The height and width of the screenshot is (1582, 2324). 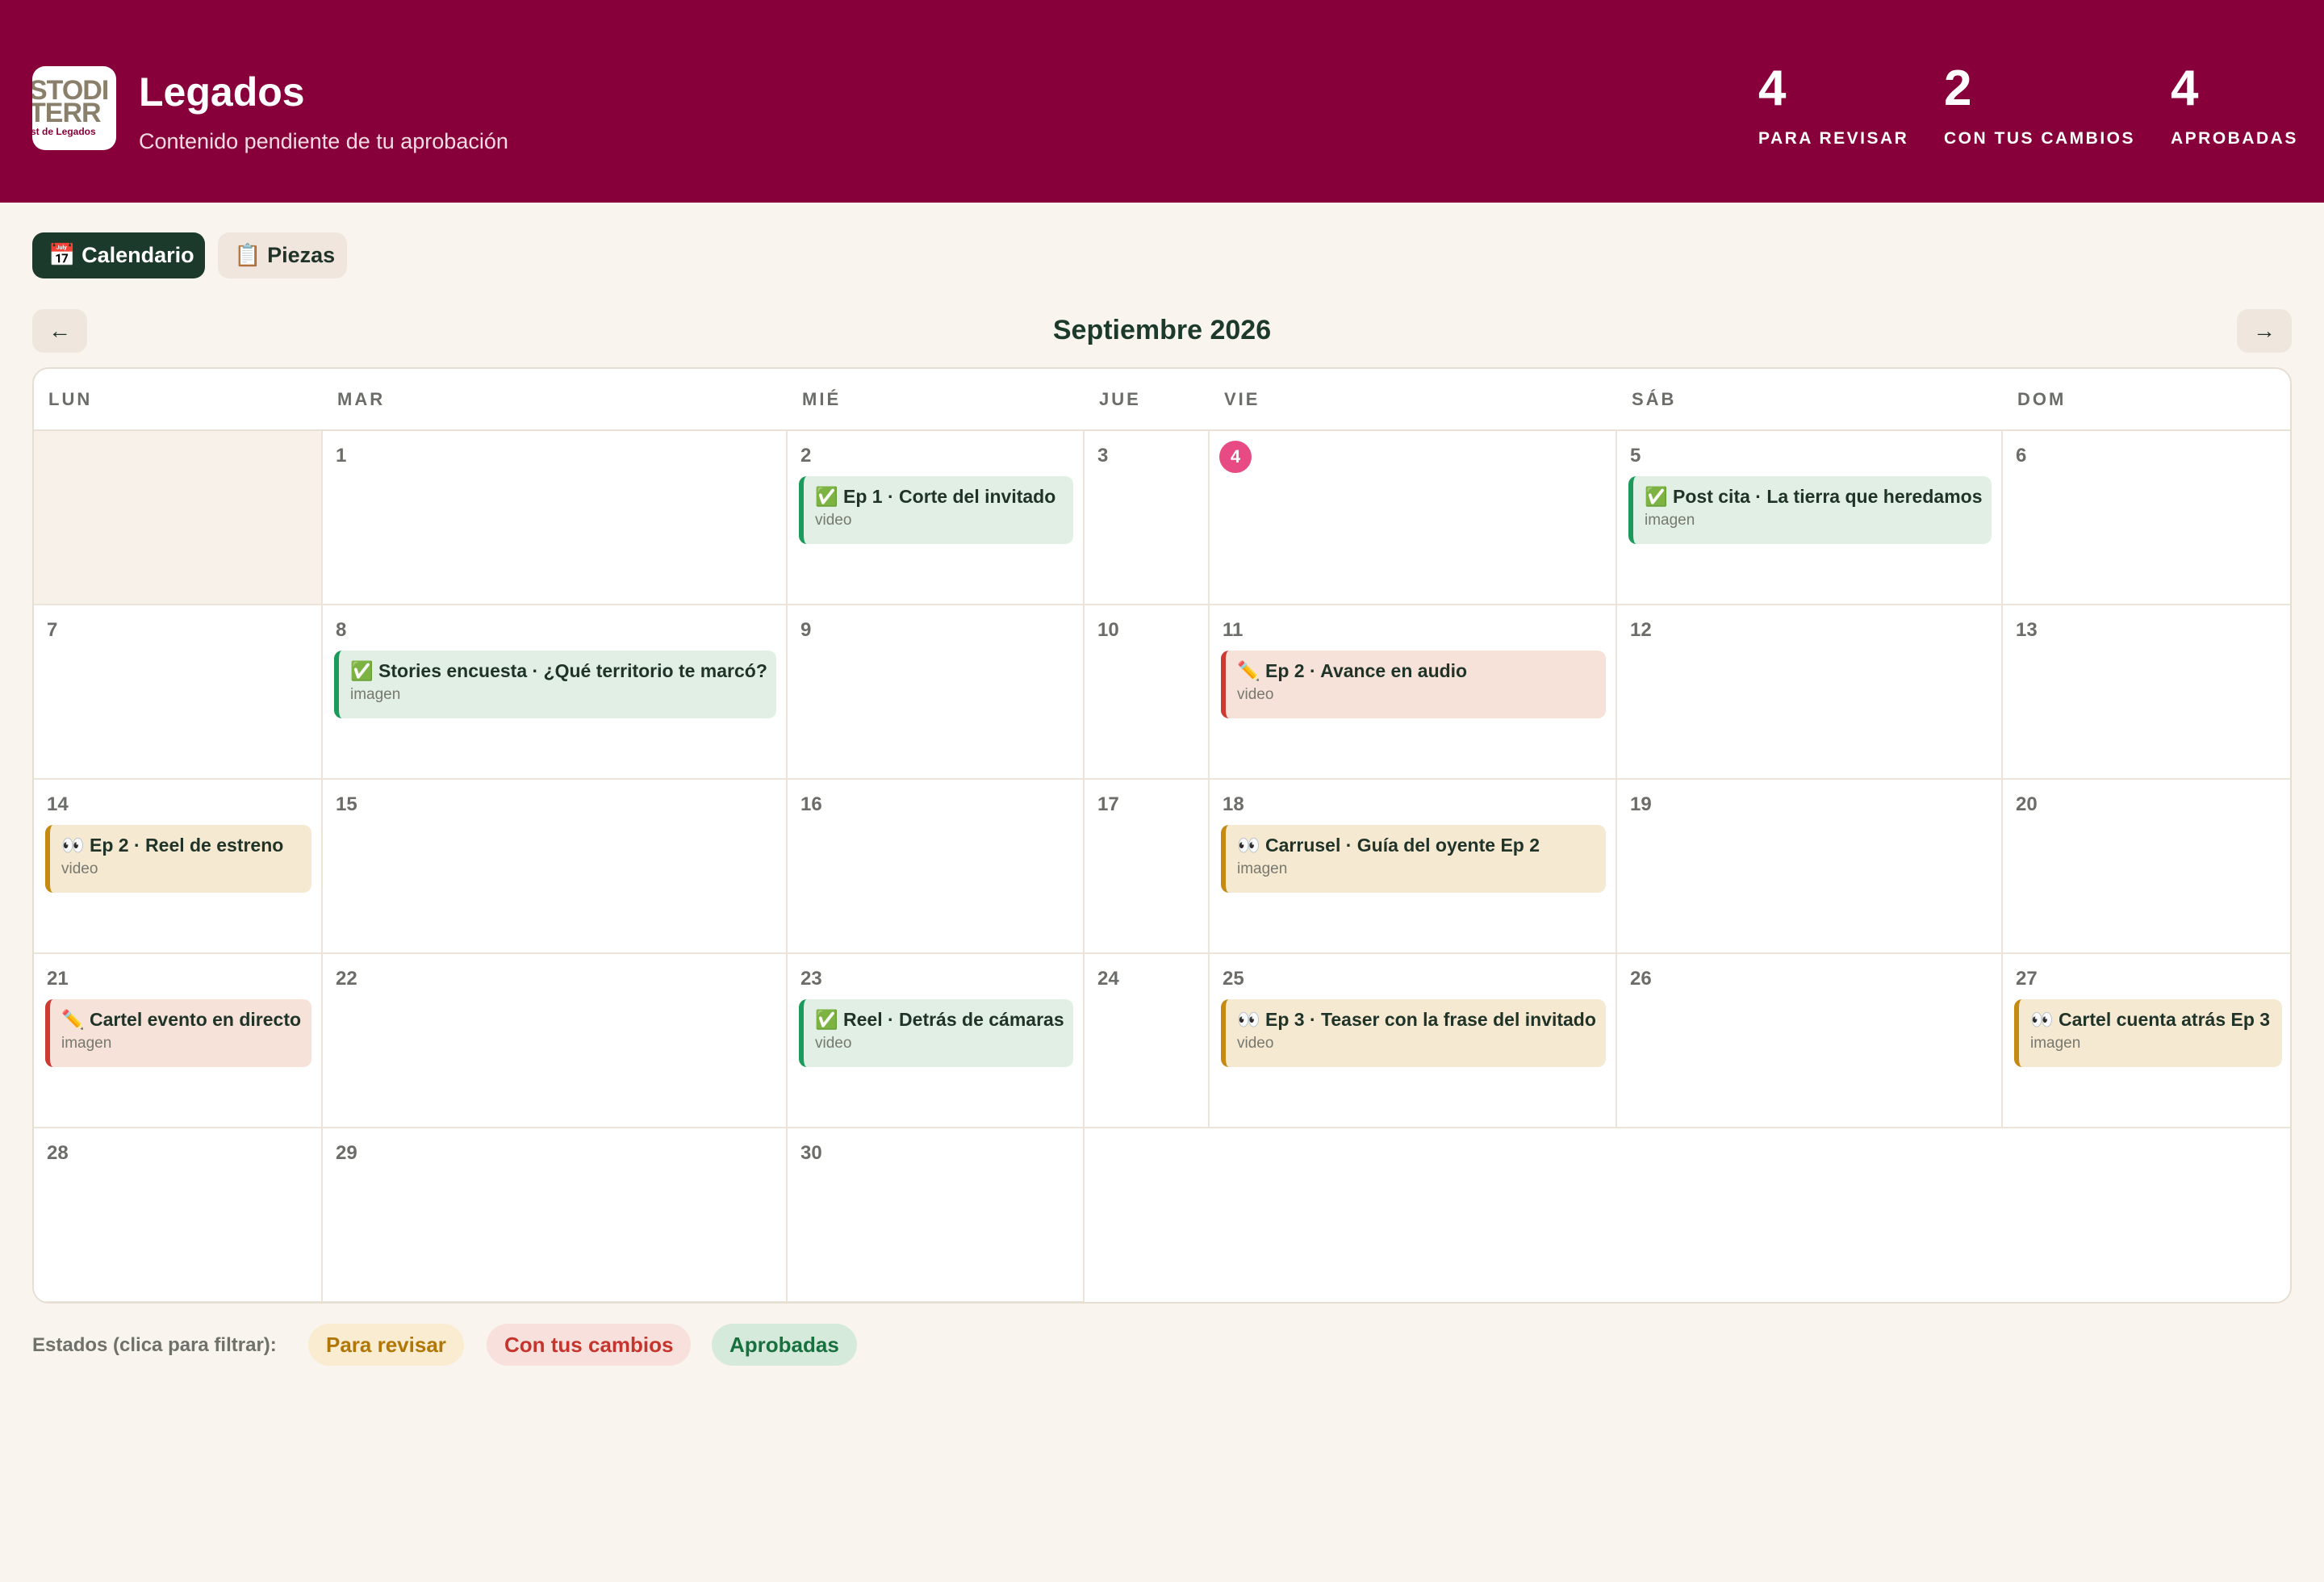 What do you see at coordinates (936, 510) in the screenshot?
I see `event-card: ✅ Ep 1 · Corte del invitado video` at bounding box center [936, 510].